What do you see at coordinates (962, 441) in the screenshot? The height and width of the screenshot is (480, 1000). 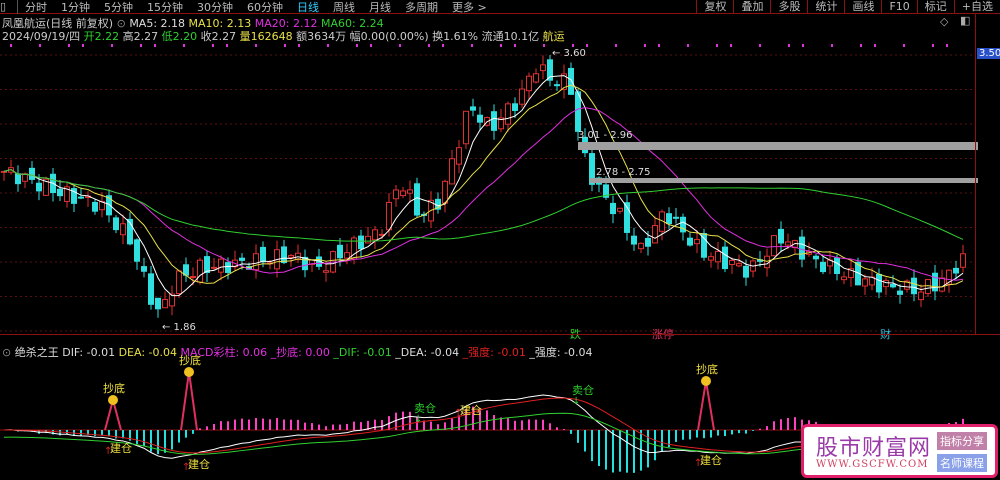 I see `indicator-share-link: 指标分享` at bounding box center [962, 441].